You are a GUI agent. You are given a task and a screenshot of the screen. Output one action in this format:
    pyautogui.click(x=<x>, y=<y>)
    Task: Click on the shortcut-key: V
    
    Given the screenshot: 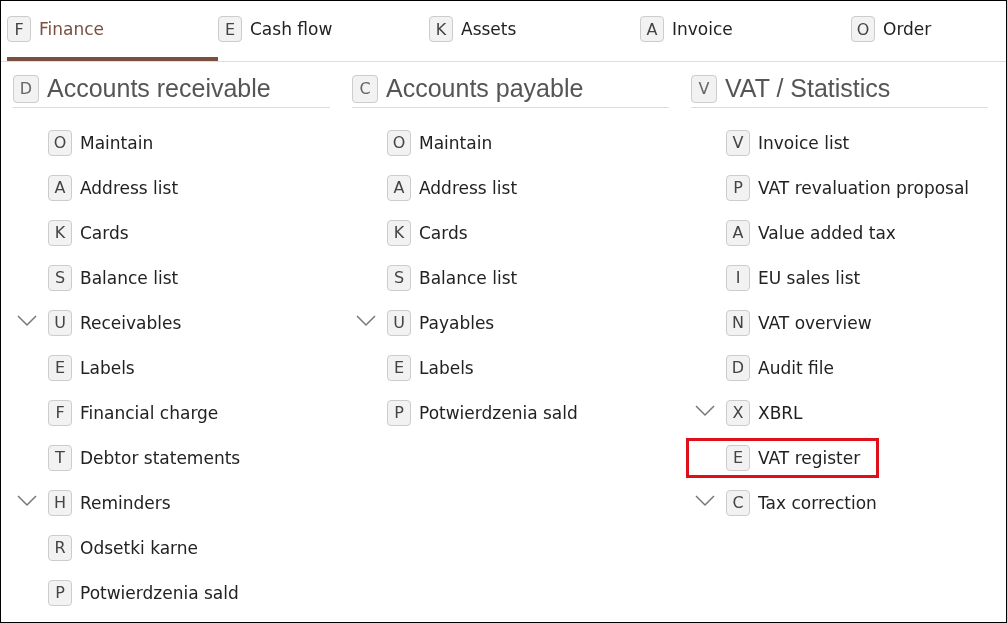 What is the action you would take?
    pyautogui.click(x=738, y=142)
    